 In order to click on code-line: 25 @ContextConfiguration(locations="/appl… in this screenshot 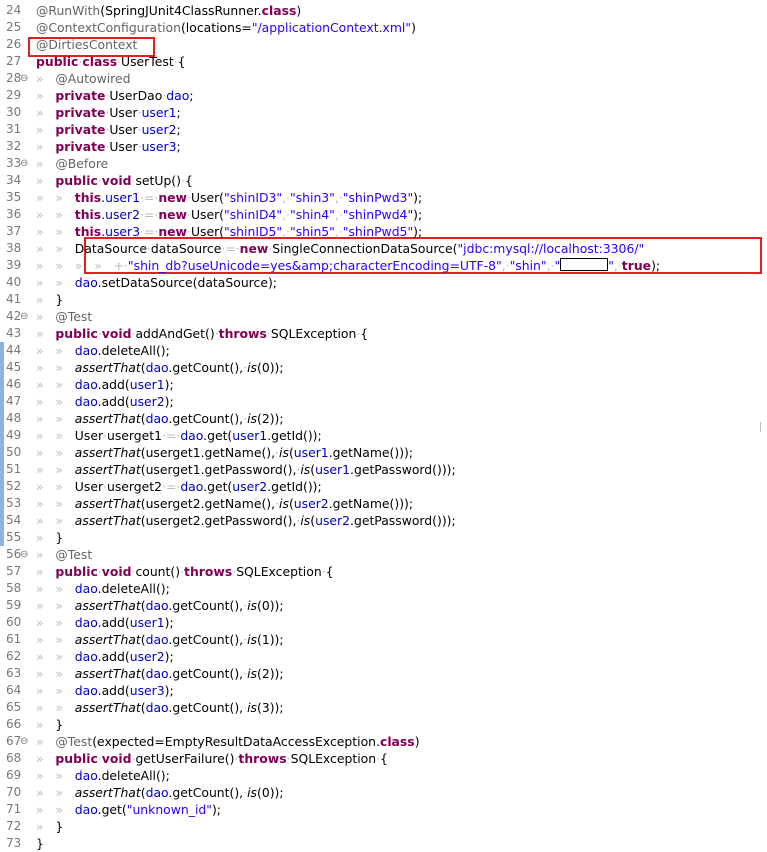, I will do `click(383, 27)`.